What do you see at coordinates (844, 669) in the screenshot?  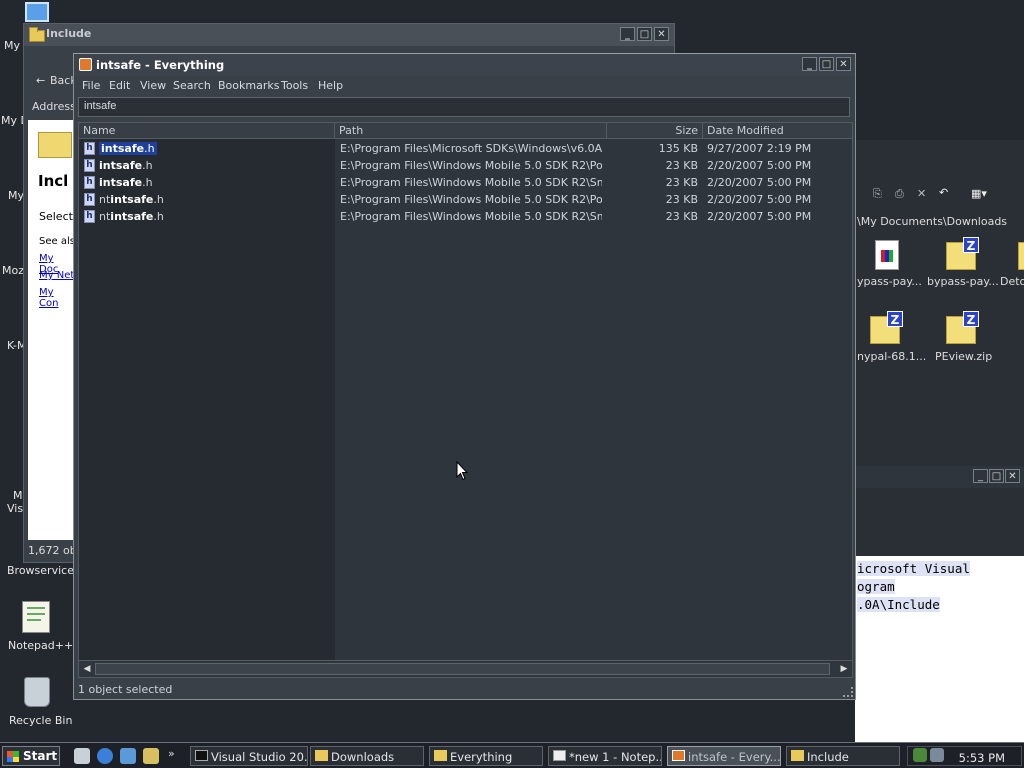 I see `scroll-right-icon: ▶` at bounding box center [844, 669].